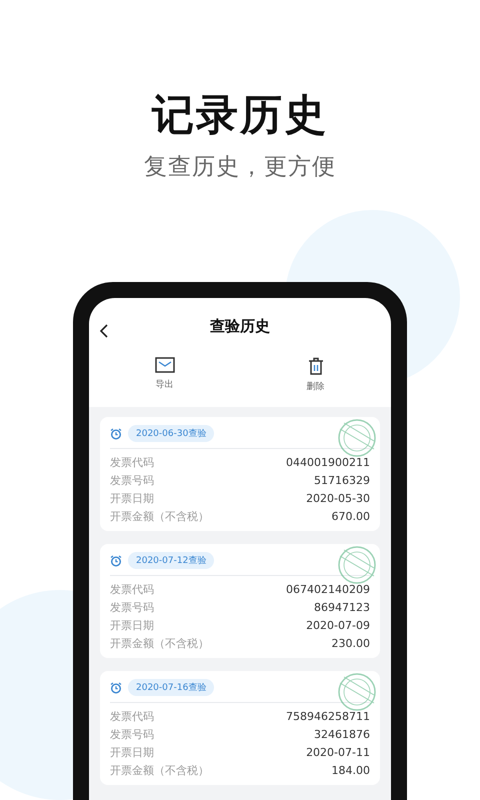 The image size is (480, 800). What do you see at coordinates (328, 589) in the screenshot?
I see `field-value: 067402140209` at bounding box center [328, 589].